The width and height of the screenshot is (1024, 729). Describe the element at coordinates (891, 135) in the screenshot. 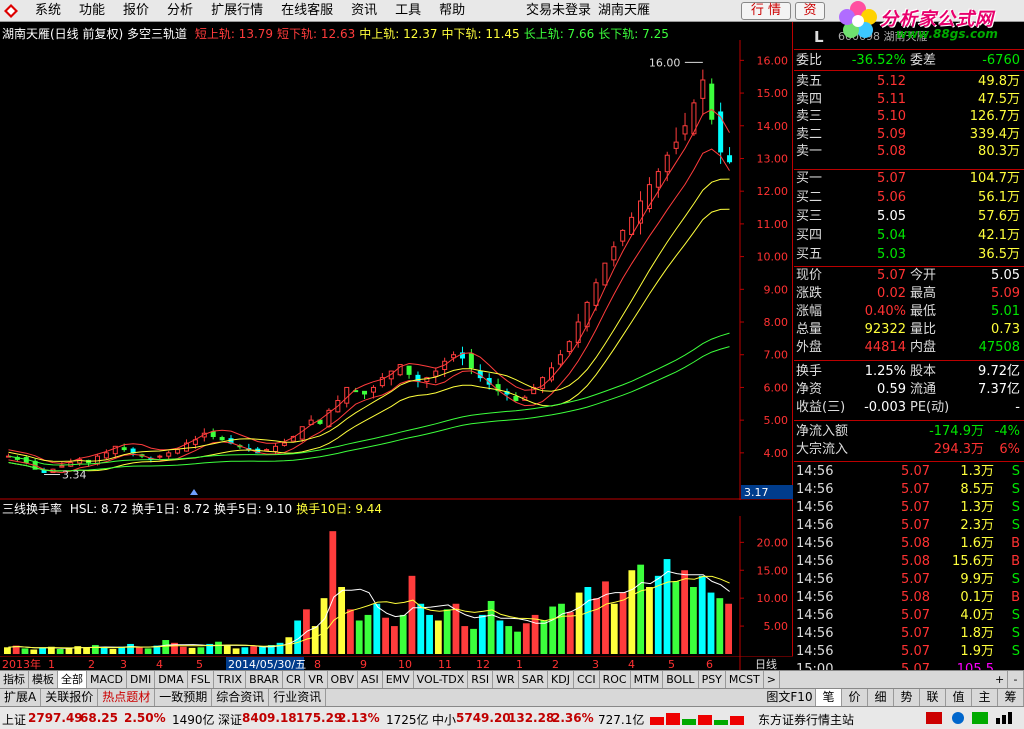

I see `ask-price: 5.09` at that location.